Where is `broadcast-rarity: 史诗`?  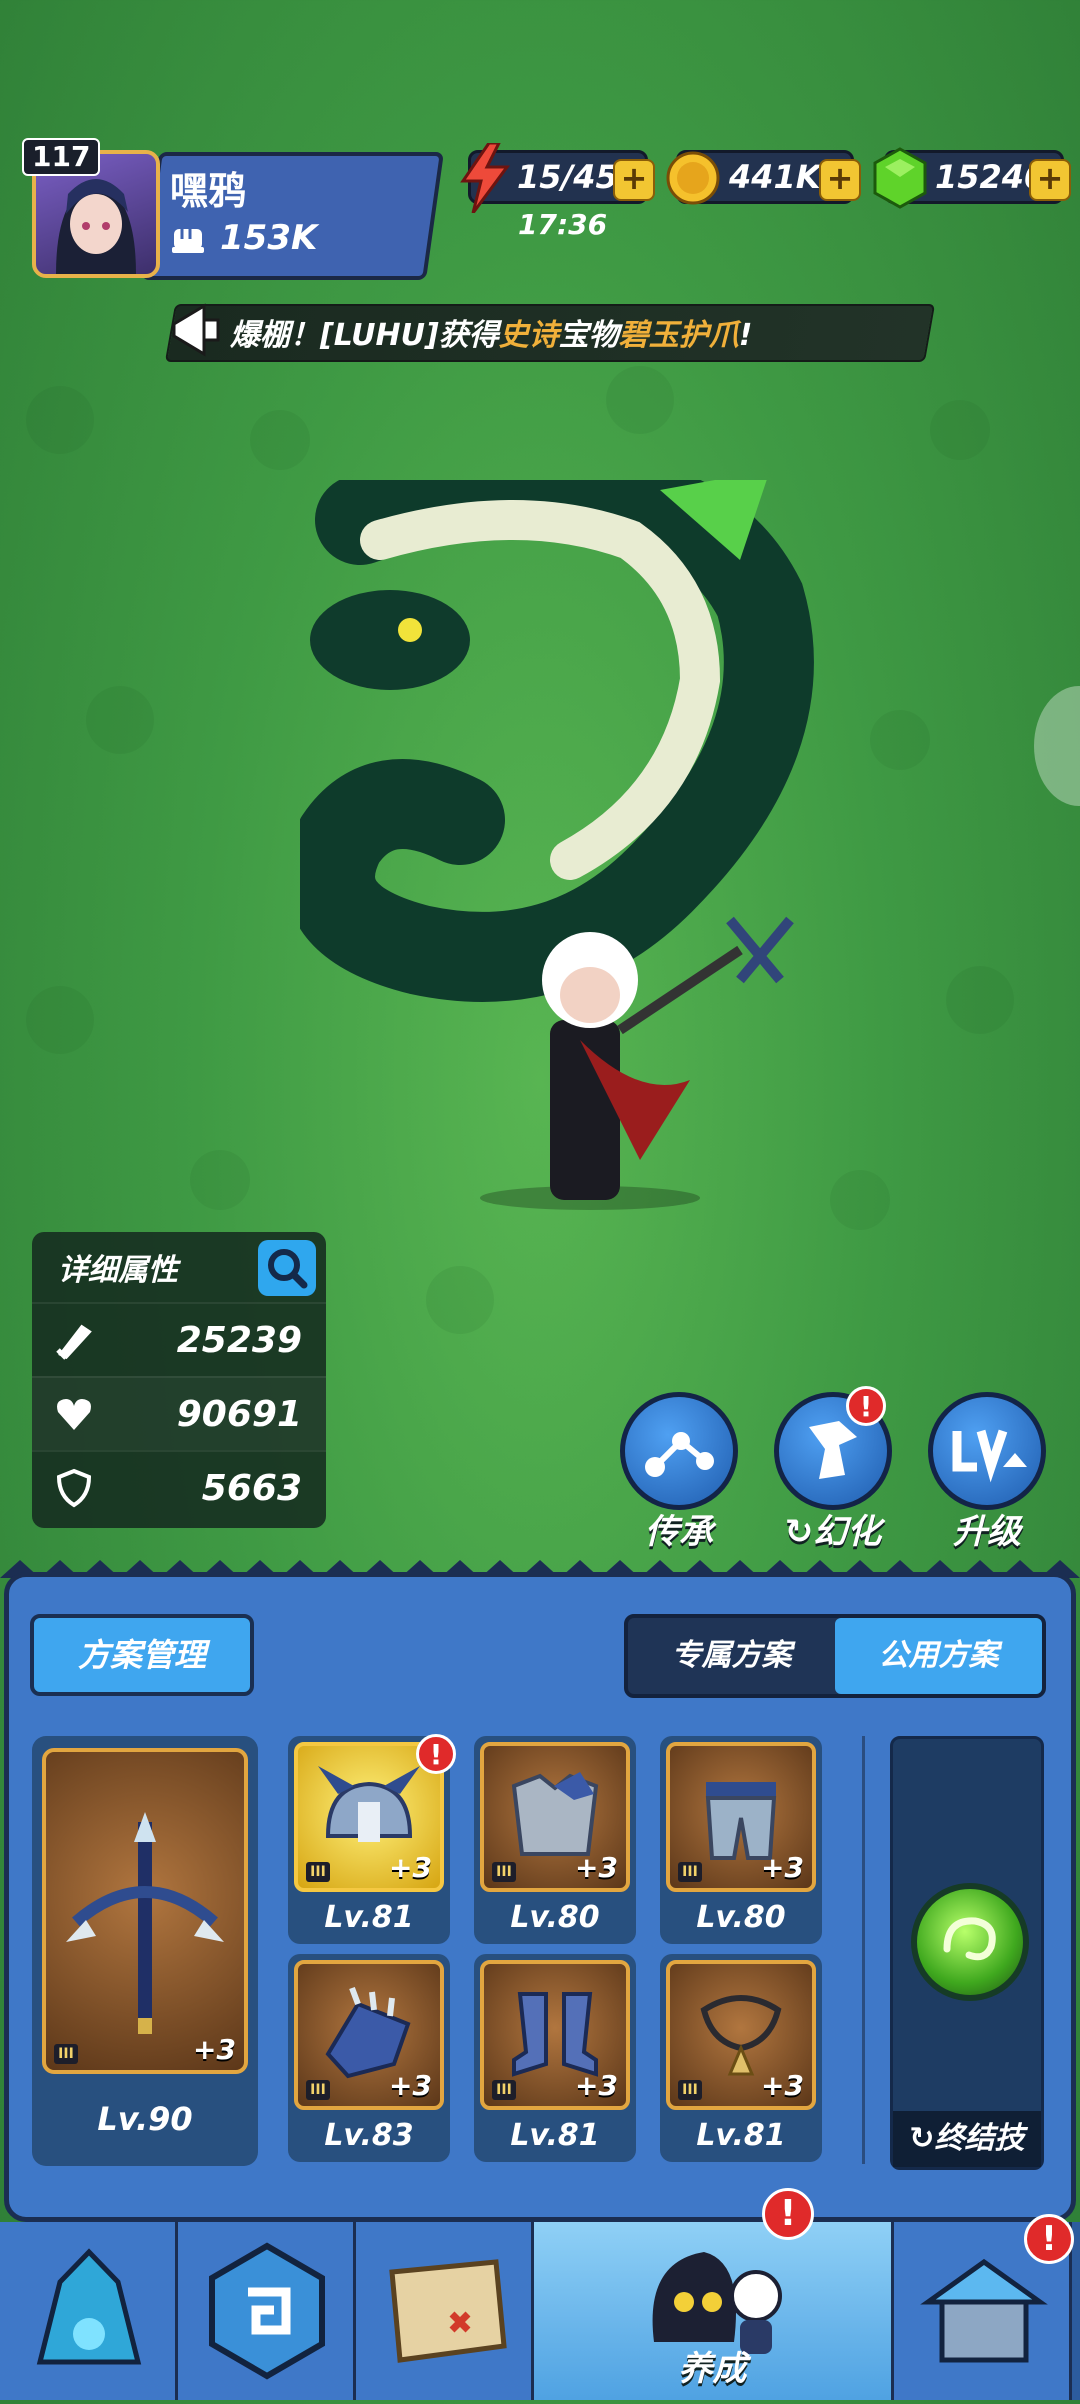
broadcast-rarity: 史诗 is located at coordinates (528, 335).